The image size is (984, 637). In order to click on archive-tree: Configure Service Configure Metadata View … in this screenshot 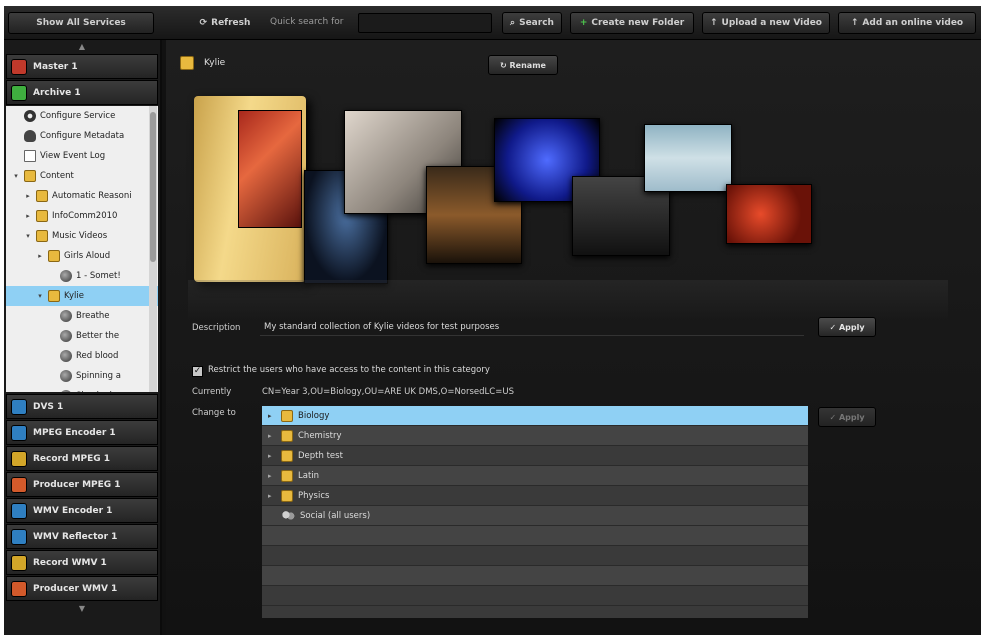, I will do `click(82, 249)`.